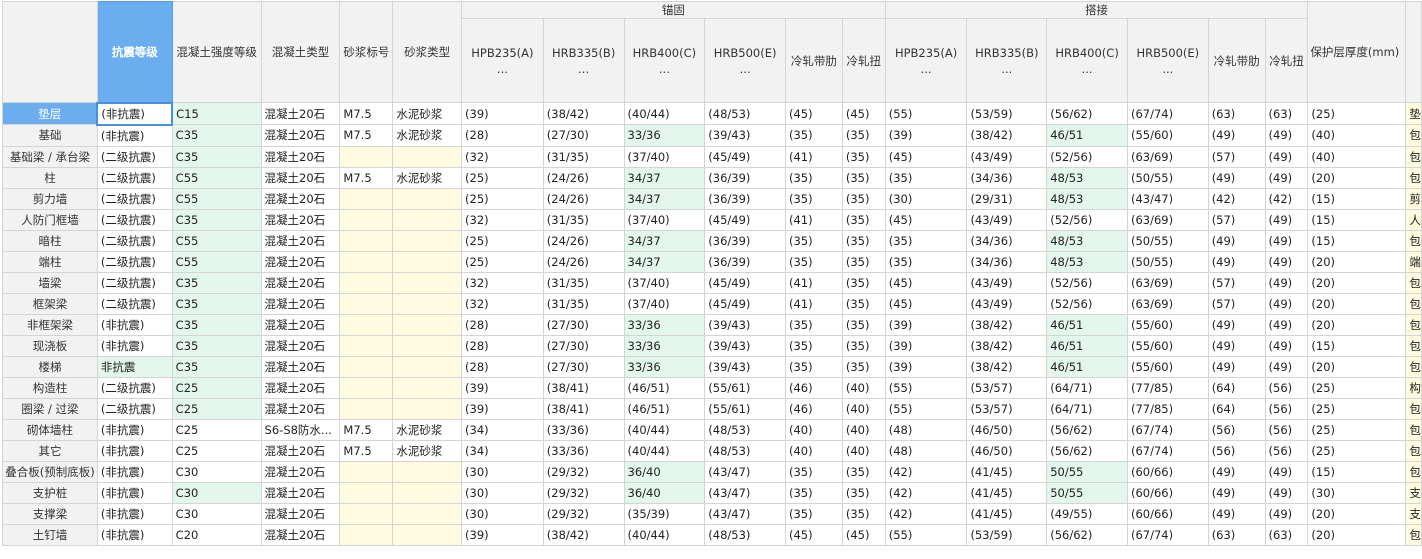 The image size is (1422, 559). Describe the element at coordinates (926, 282) in the screenshot. I see `lap-value-cell: (45)` at that location.